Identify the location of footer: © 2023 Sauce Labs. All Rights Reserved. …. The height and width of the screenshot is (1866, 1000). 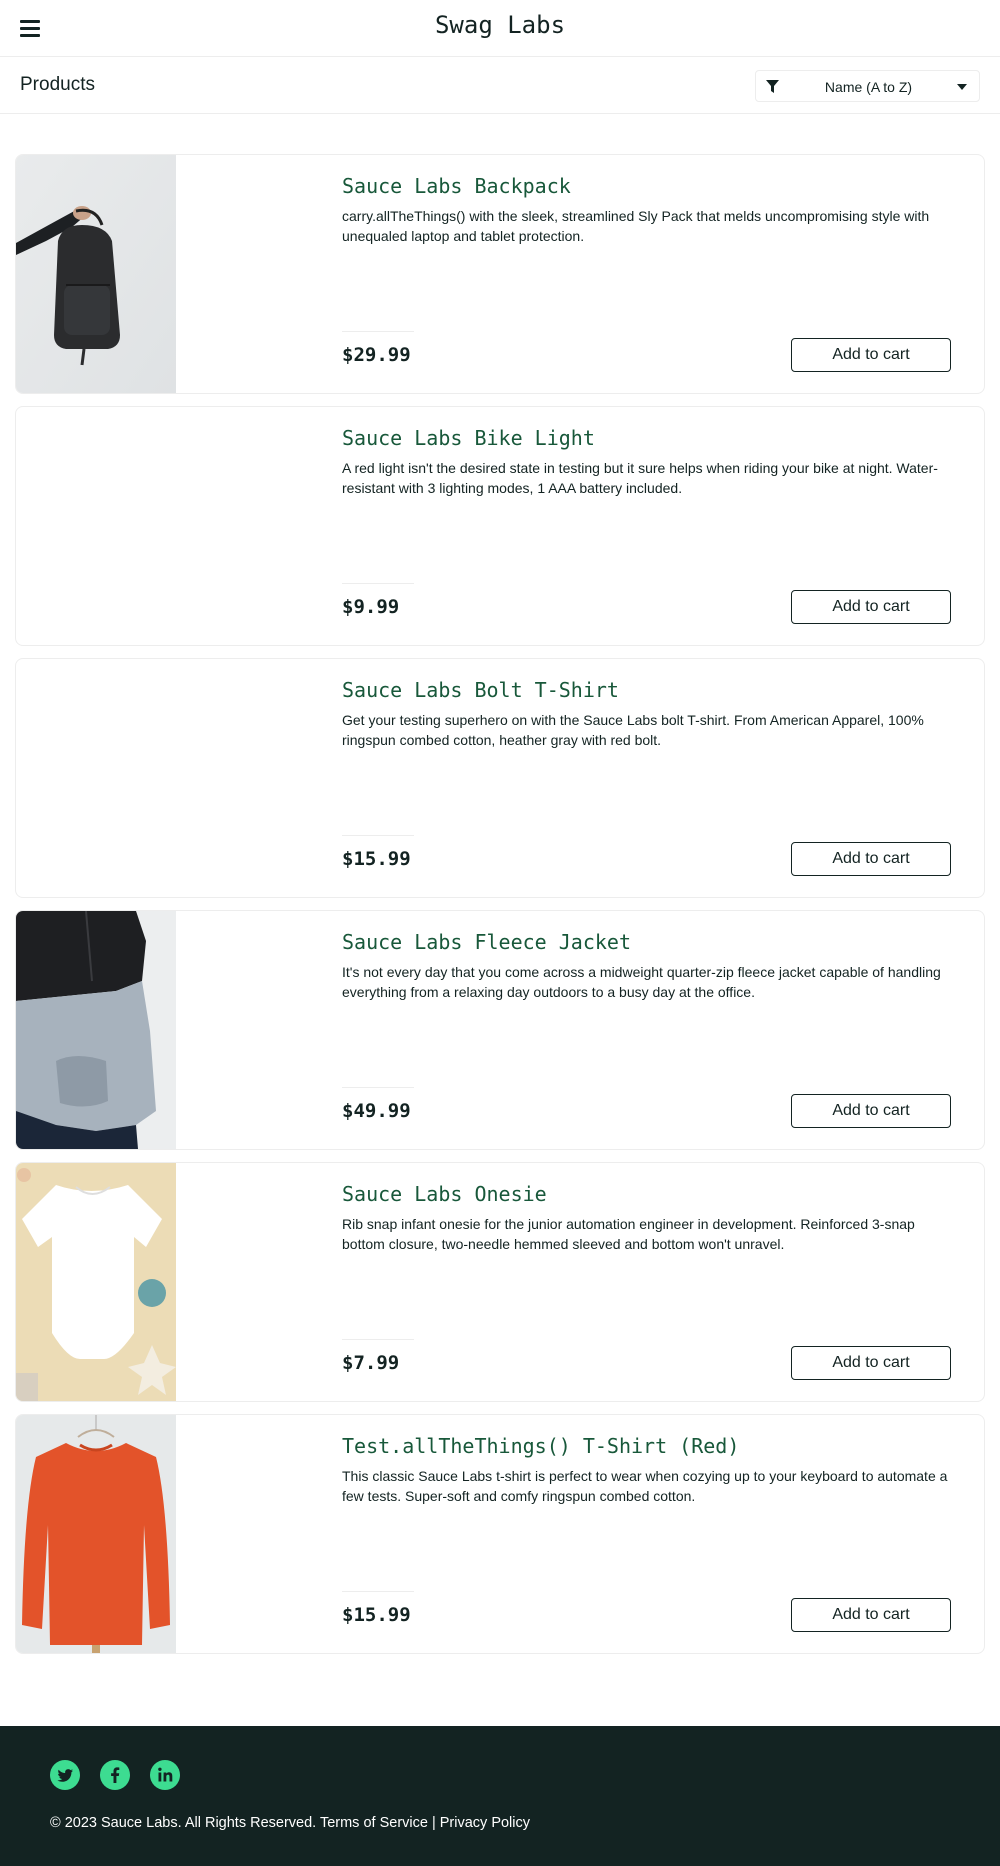
(500, 1796).